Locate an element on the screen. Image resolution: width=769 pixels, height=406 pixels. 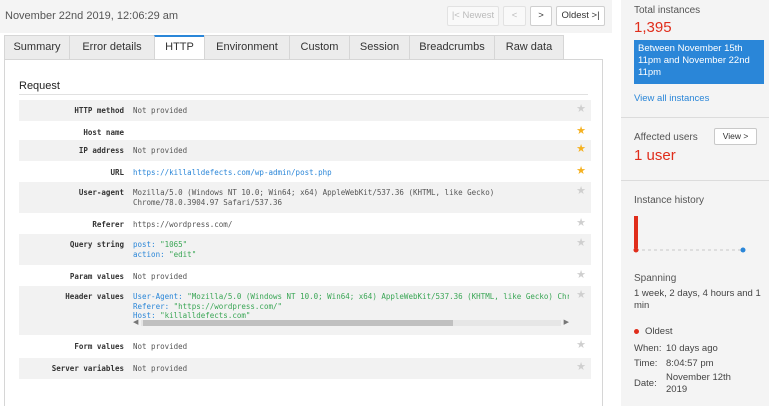
total-instances-label: Total instances is located at coordinates (667, 10).